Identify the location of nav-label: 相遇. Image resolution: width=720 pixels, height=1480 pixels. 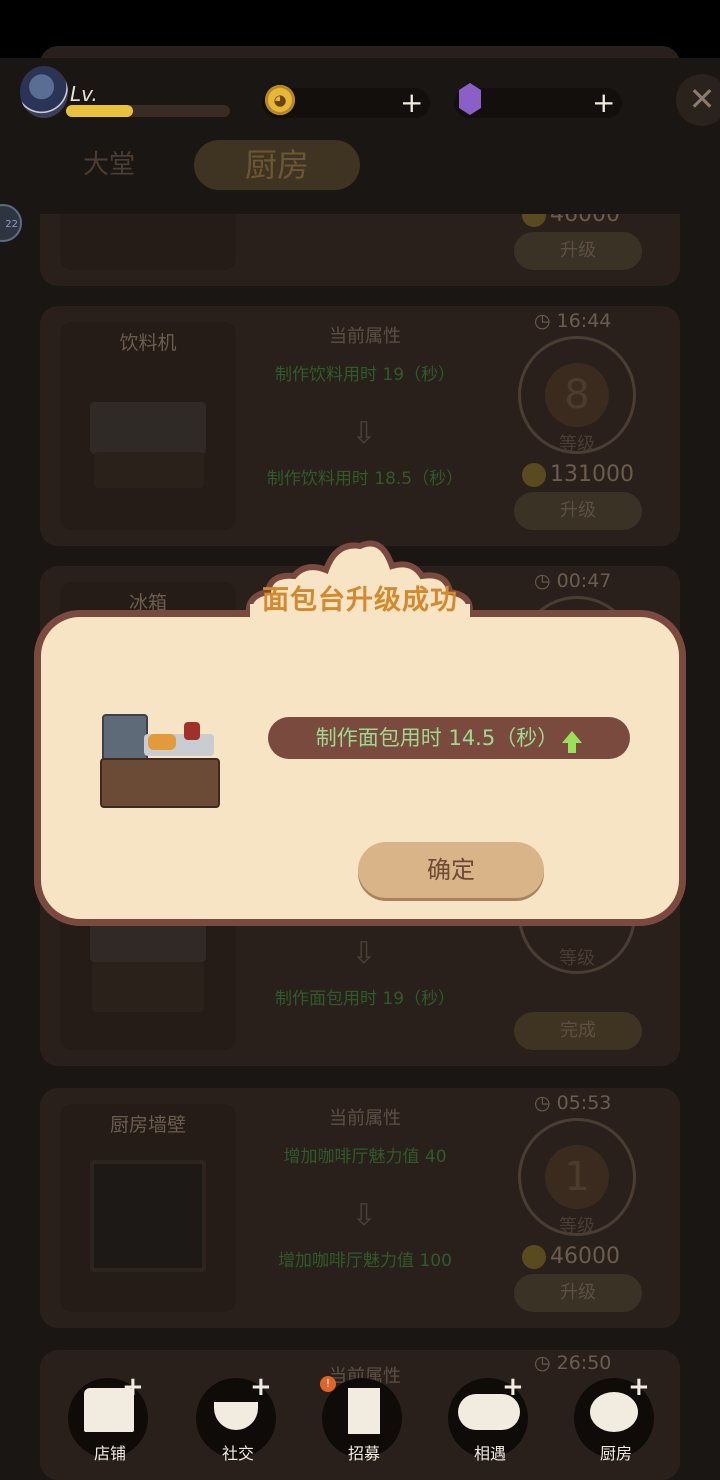
(489, 1453).